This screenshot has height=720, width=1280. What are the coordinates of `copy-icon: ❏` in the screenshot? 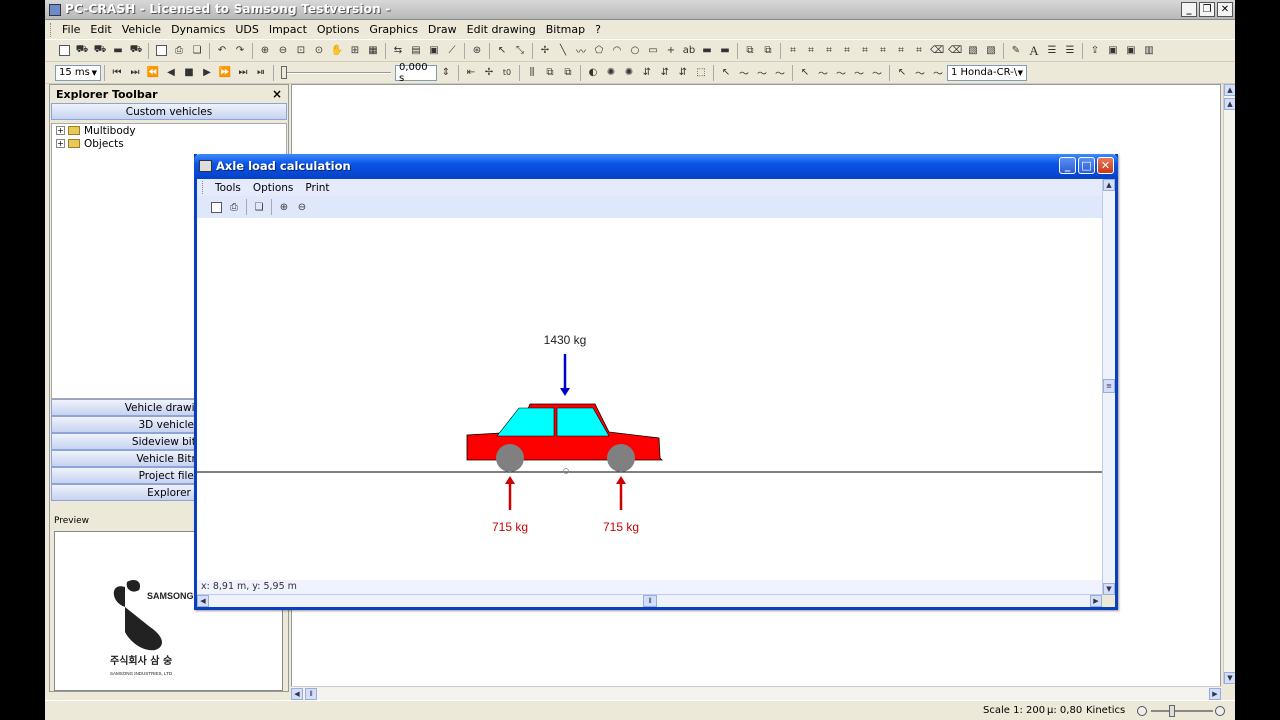 It's located at (197, 51).